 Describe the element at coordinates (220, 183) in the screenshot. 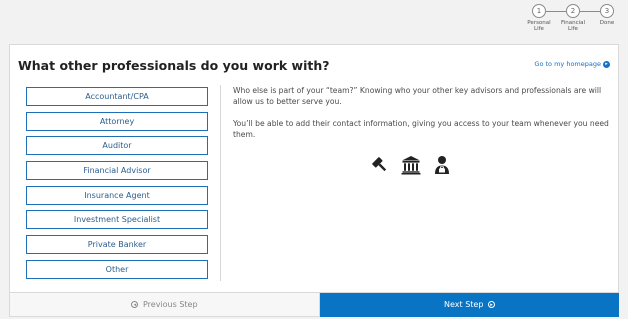

I see `column-divider` at that location.